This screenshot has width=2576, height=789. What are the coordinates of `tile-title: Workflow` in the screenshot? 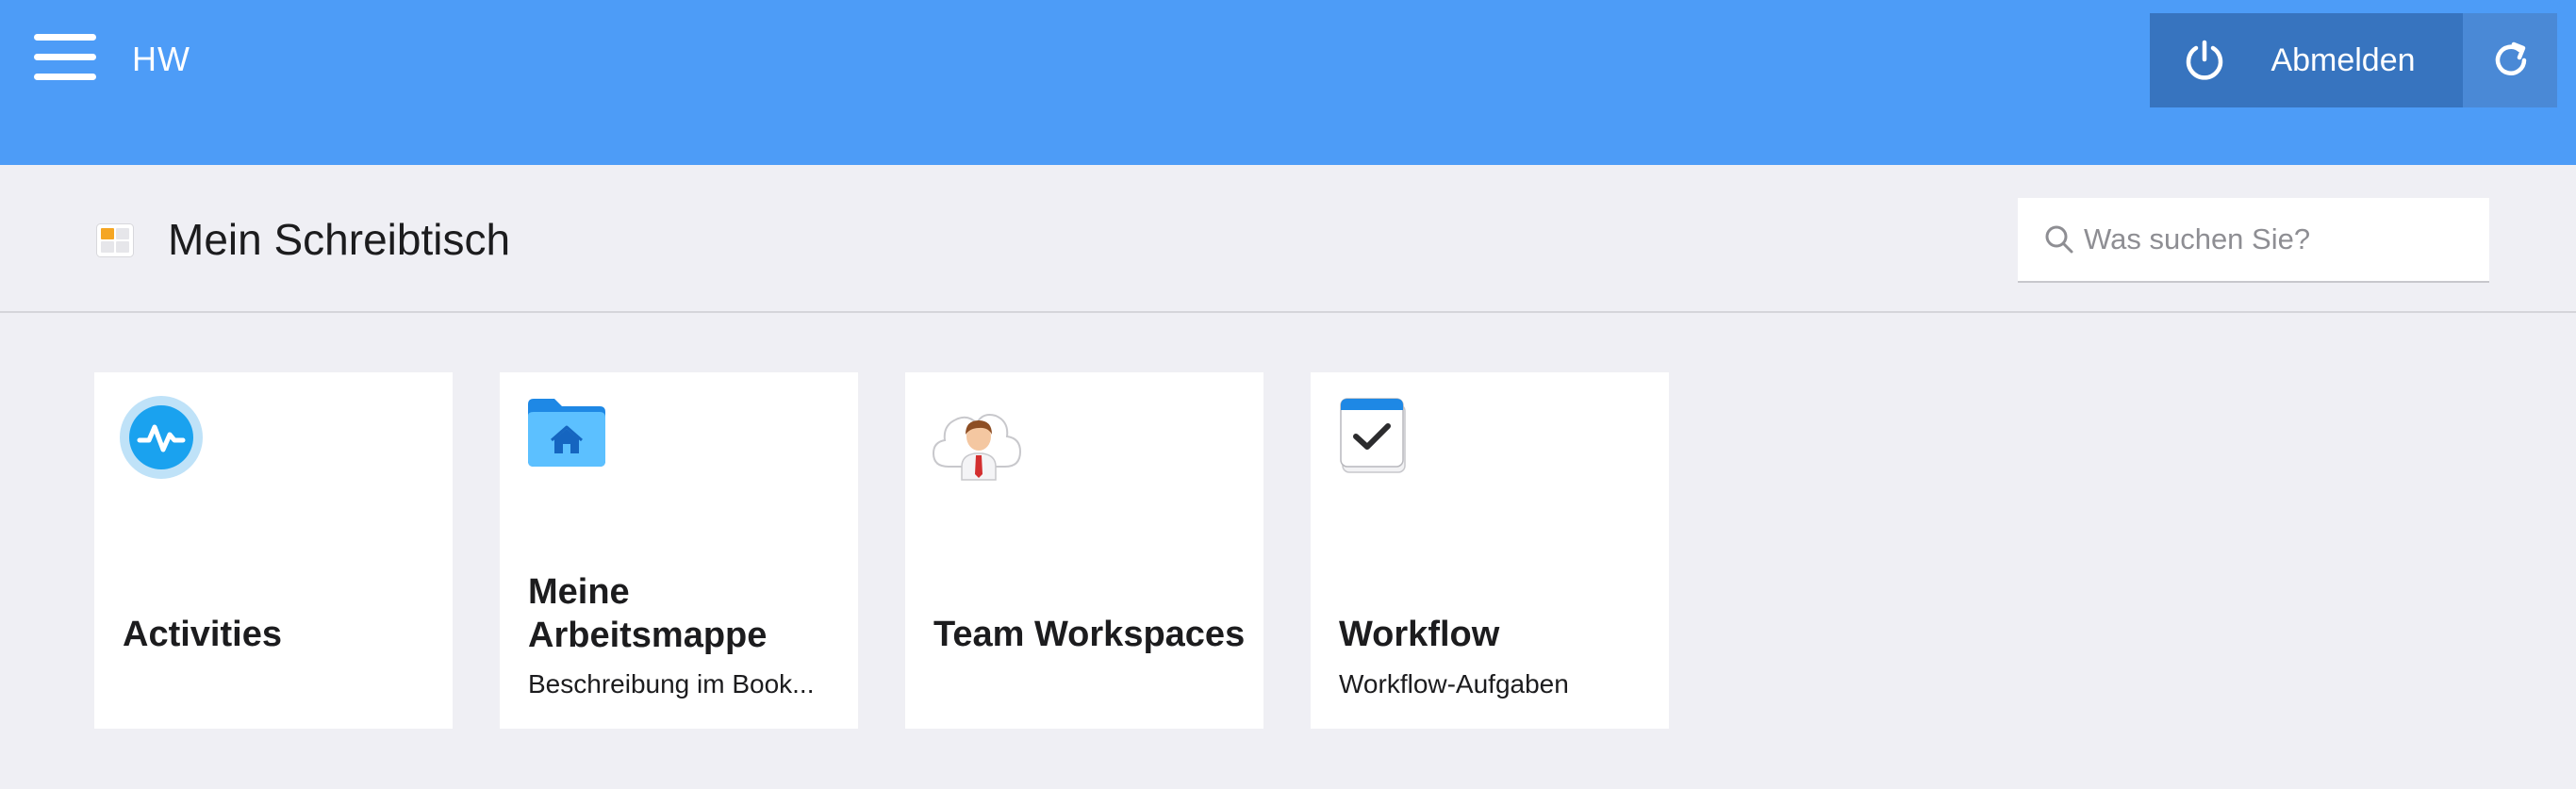 It's located at (1419, 635).